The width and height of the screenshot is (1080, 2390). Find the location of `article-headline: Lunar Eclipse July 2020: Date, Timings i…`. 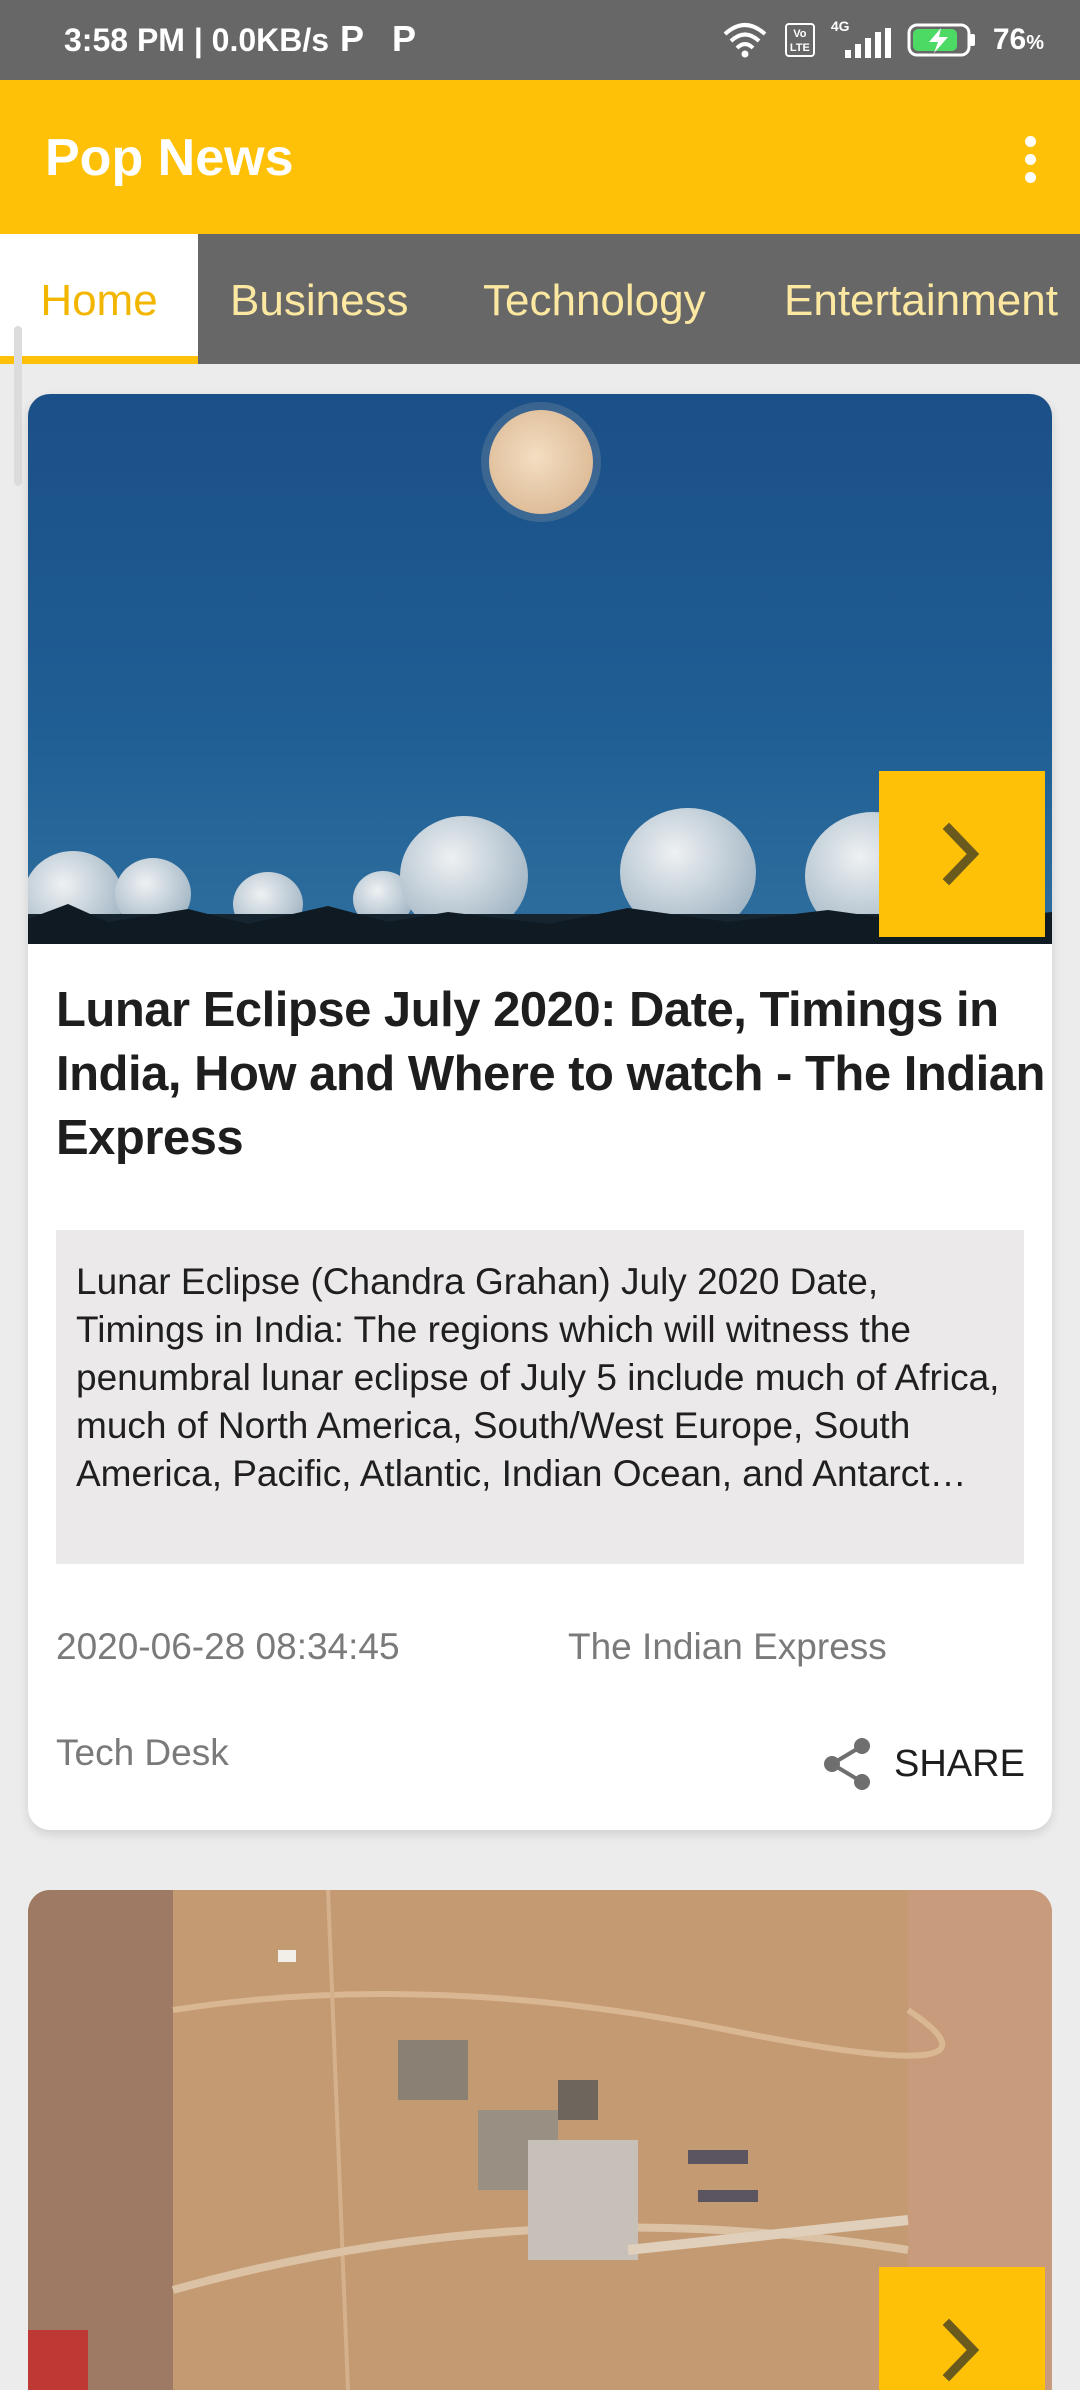

article-headline: Lunar Eclipse July 2020: Date, Timings i… is located at coordinates (551, 1074).